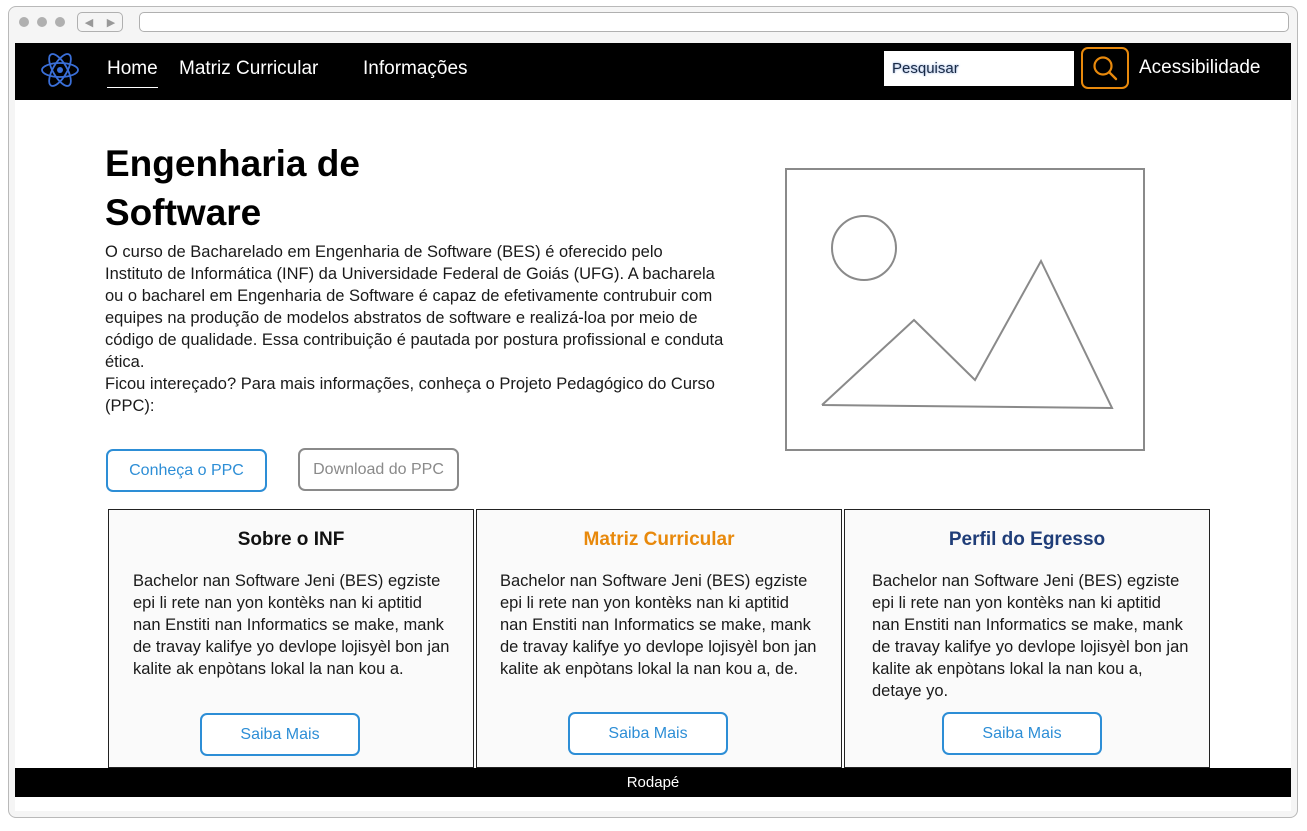  Describe the element at coordinates (979, 68) in the screenshot. I see `search-input` at that location.